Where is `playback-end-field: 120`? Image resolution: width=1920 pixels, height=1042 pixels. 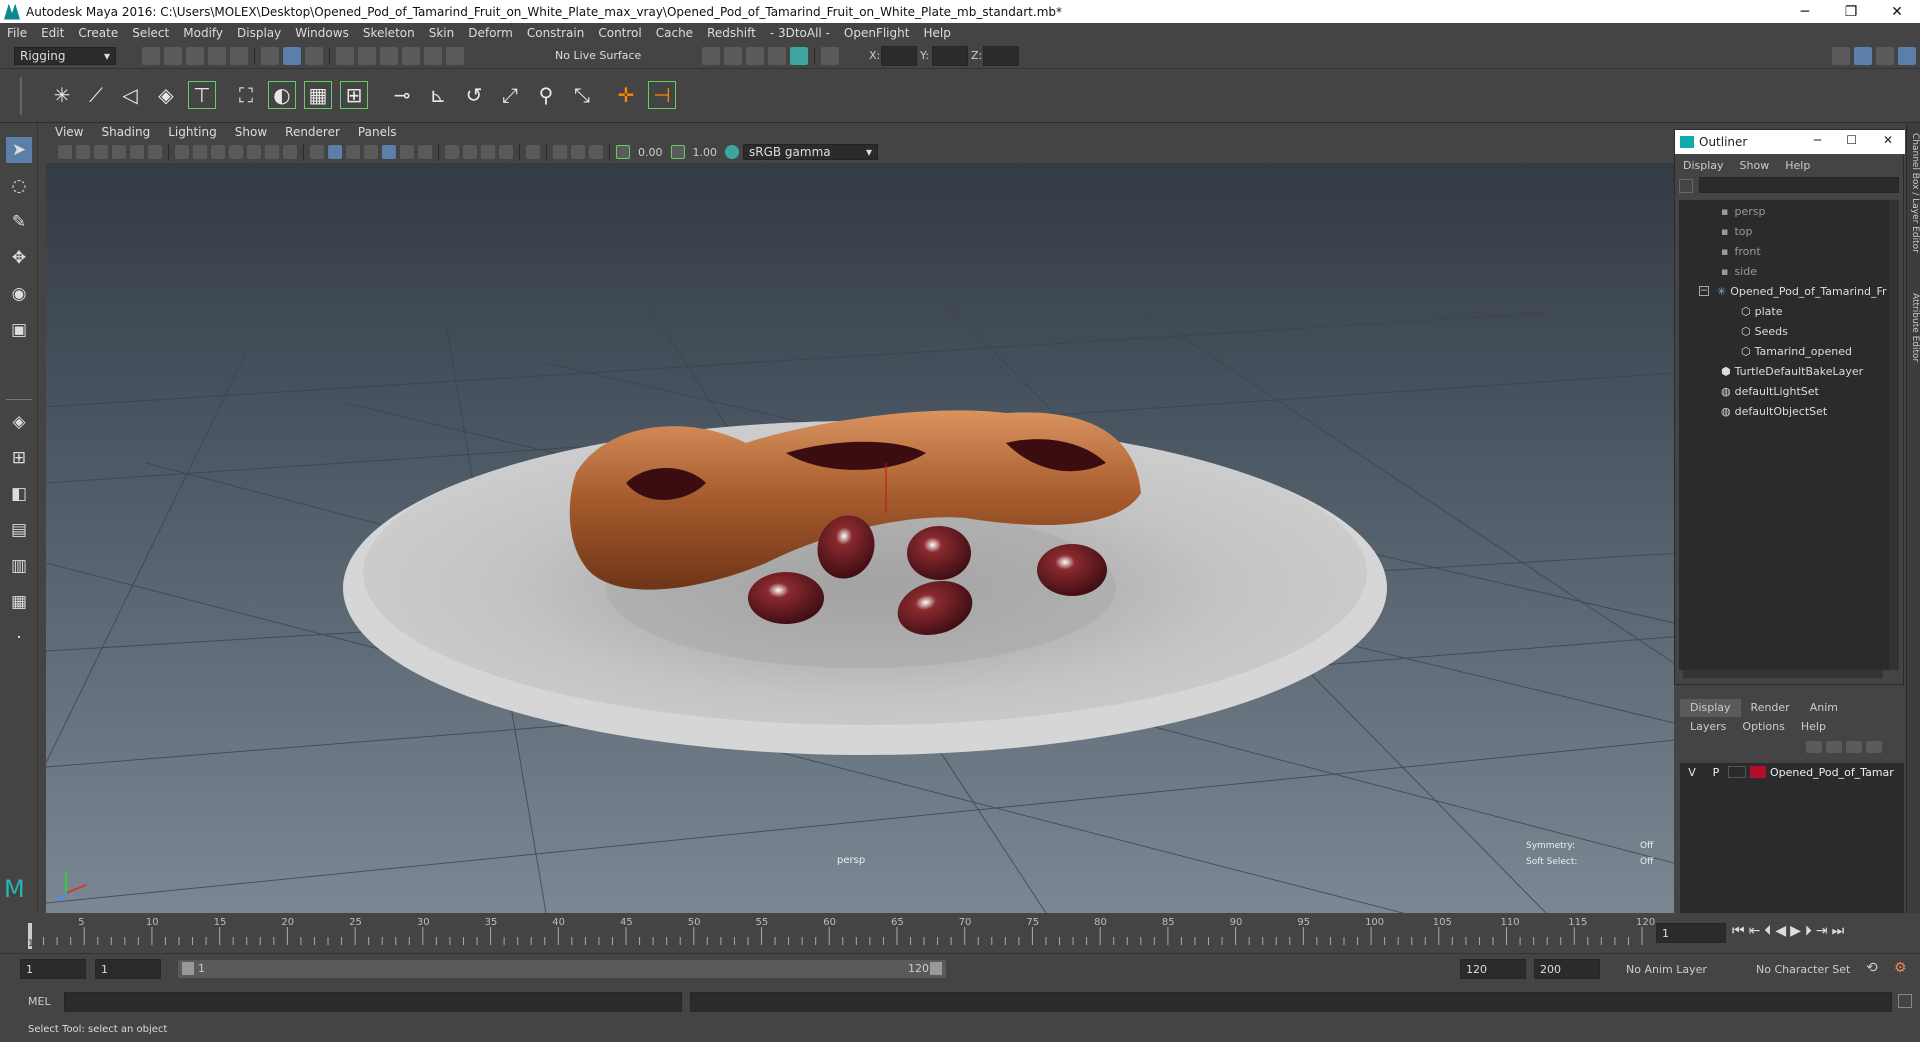 playback-end-field: 120 is located at coordinates (1493, 969).